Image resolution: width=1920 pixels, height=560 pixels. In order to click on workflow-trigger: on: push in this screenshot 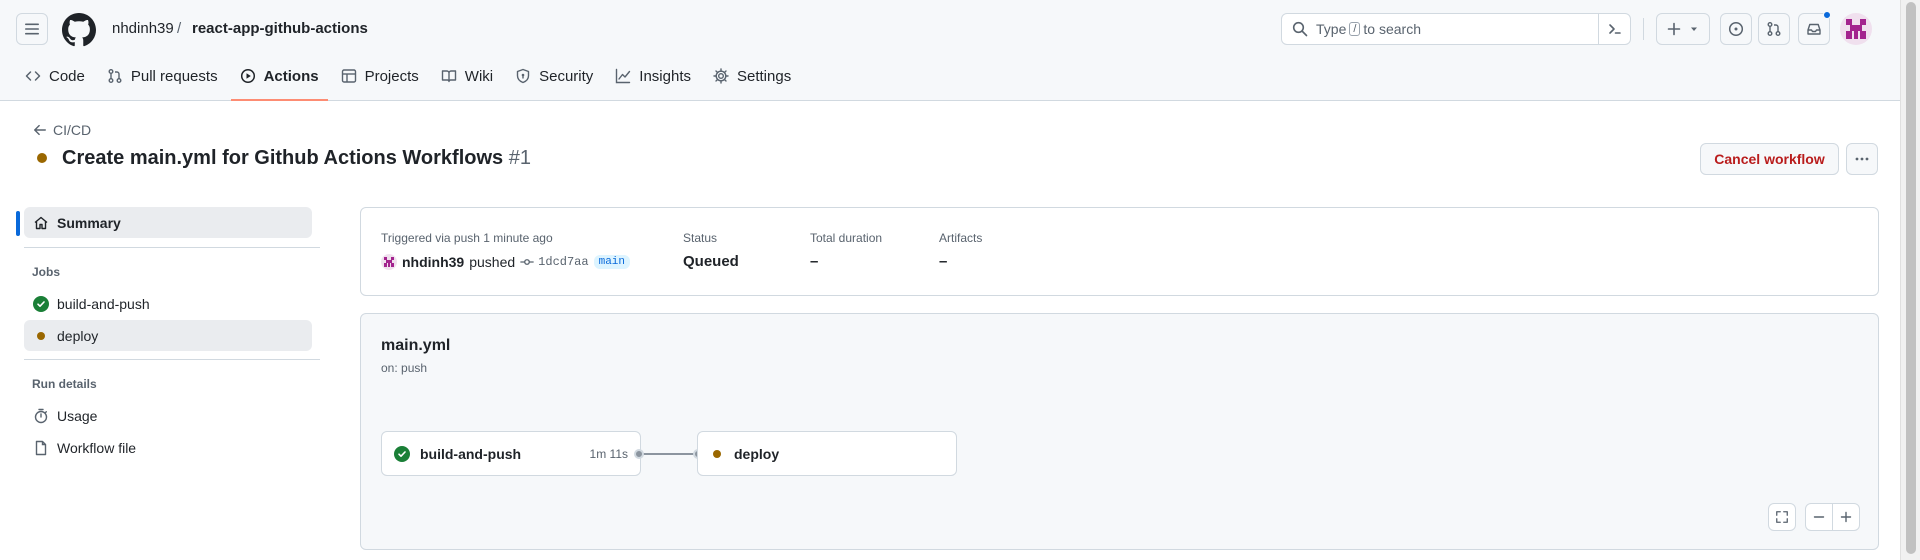, I will do `click(404, 368)`.